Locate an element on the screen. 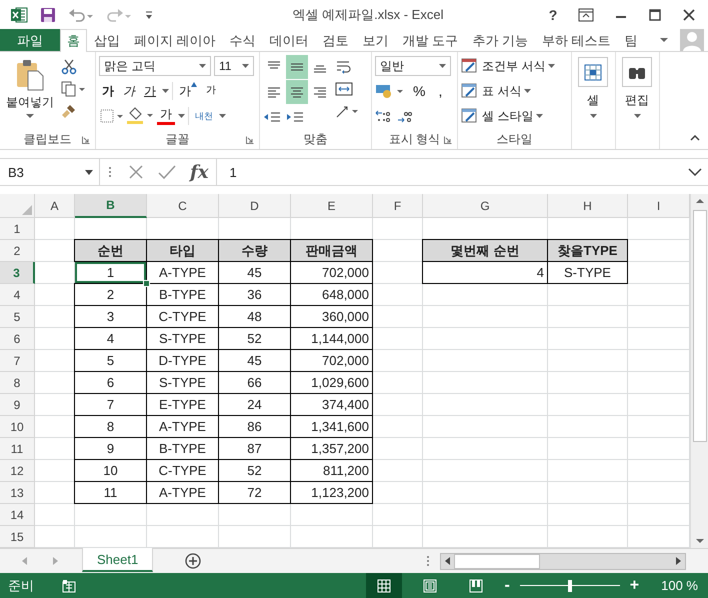  ribbon-tab: 데이터 is located at coordinates (289, 40).